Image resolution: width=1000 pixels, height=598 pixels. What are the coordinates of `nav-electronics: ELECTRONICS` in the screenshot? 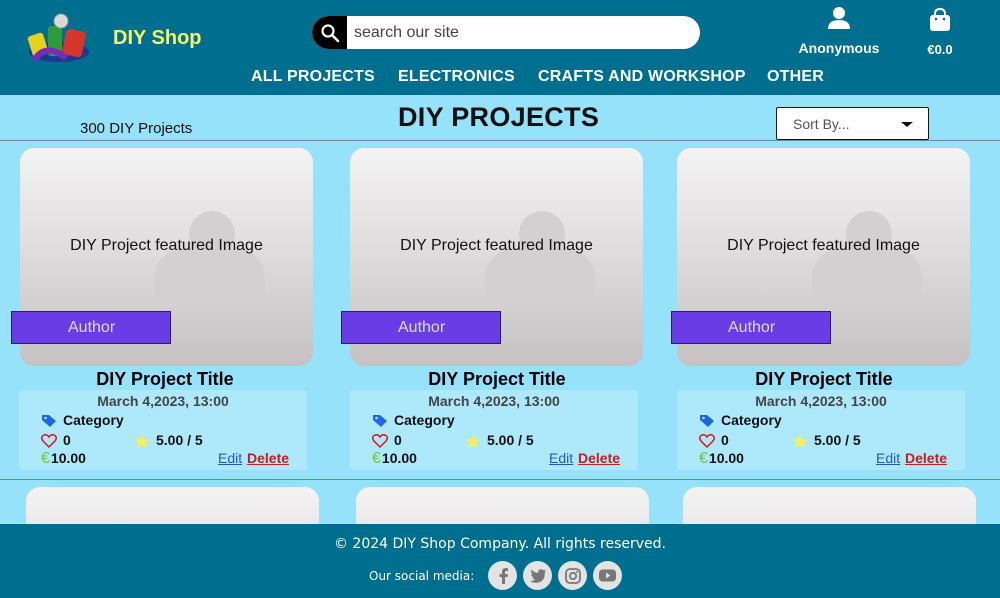 It's located at (456, 77).